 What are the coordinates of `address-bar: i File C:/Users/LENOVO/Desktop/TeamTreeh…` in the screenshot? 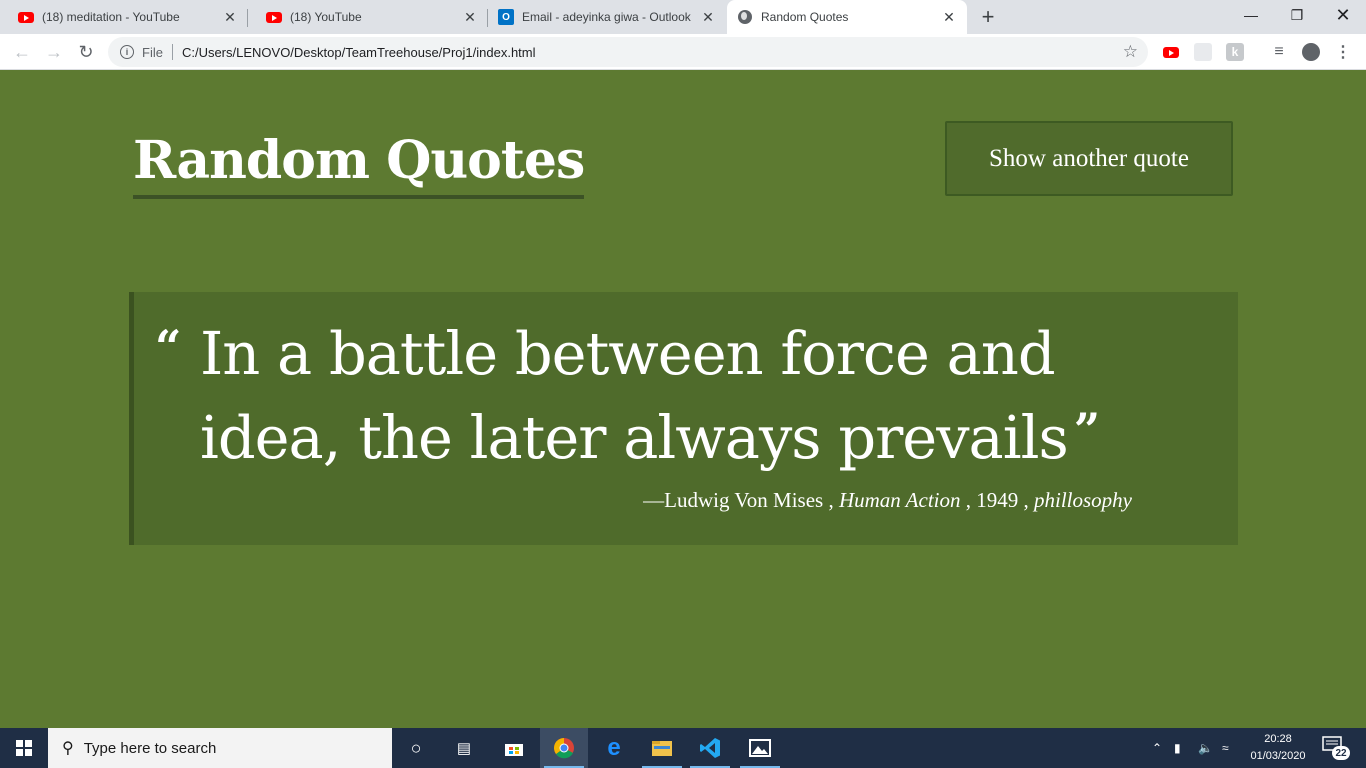 It's located at (628, 52).